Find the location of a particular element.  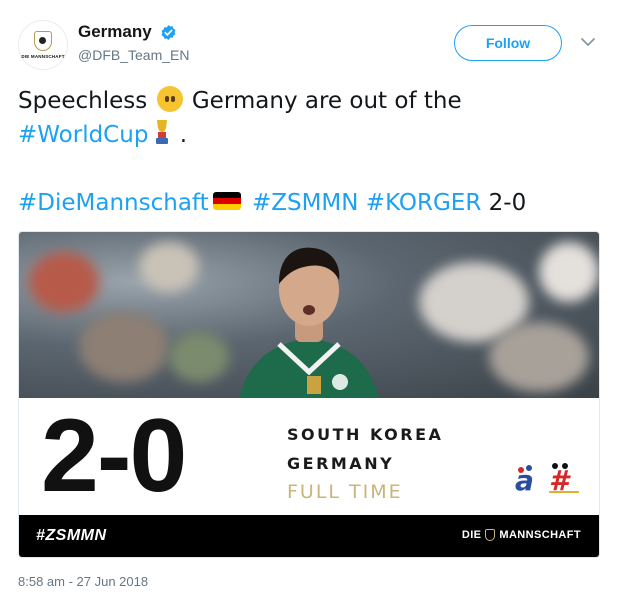

player-figure is located at coordinates (309, 322).